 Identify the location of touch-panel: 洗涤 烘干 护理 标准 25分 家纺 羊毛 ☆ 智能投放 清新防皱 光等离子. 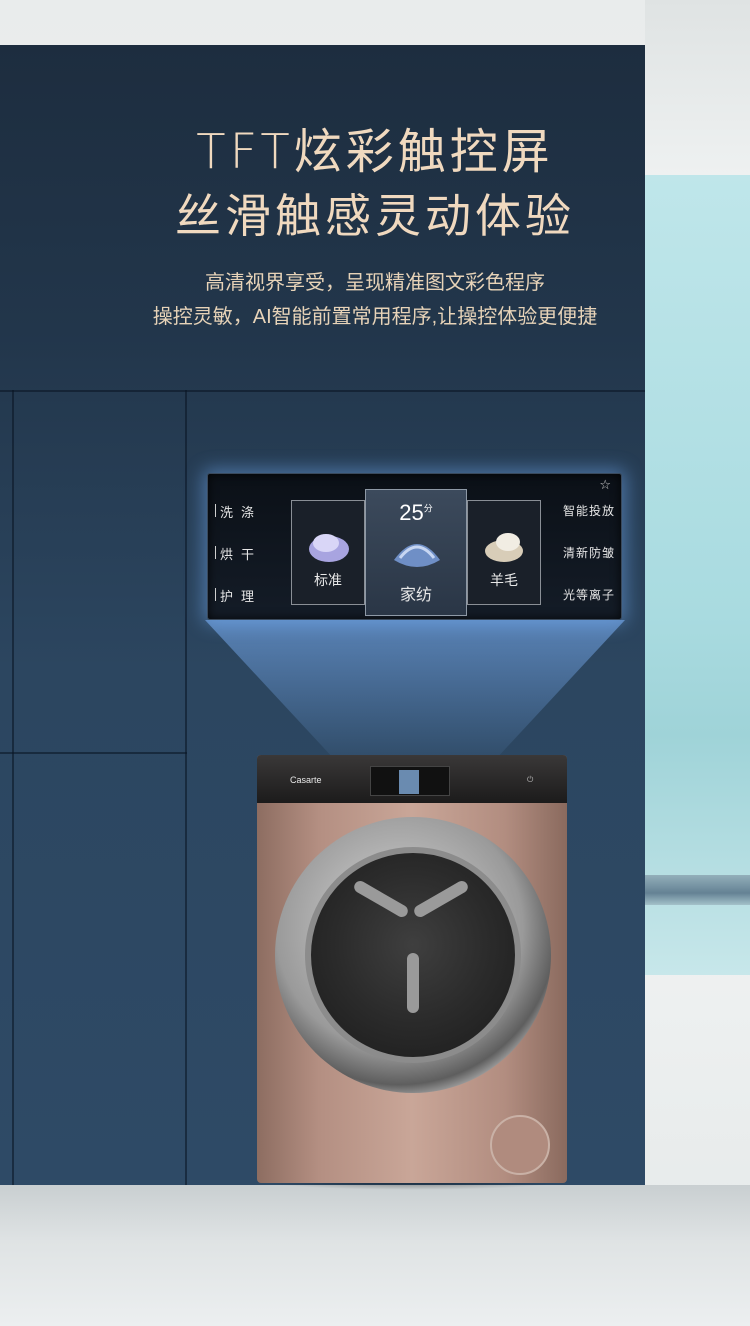
(414, 546).